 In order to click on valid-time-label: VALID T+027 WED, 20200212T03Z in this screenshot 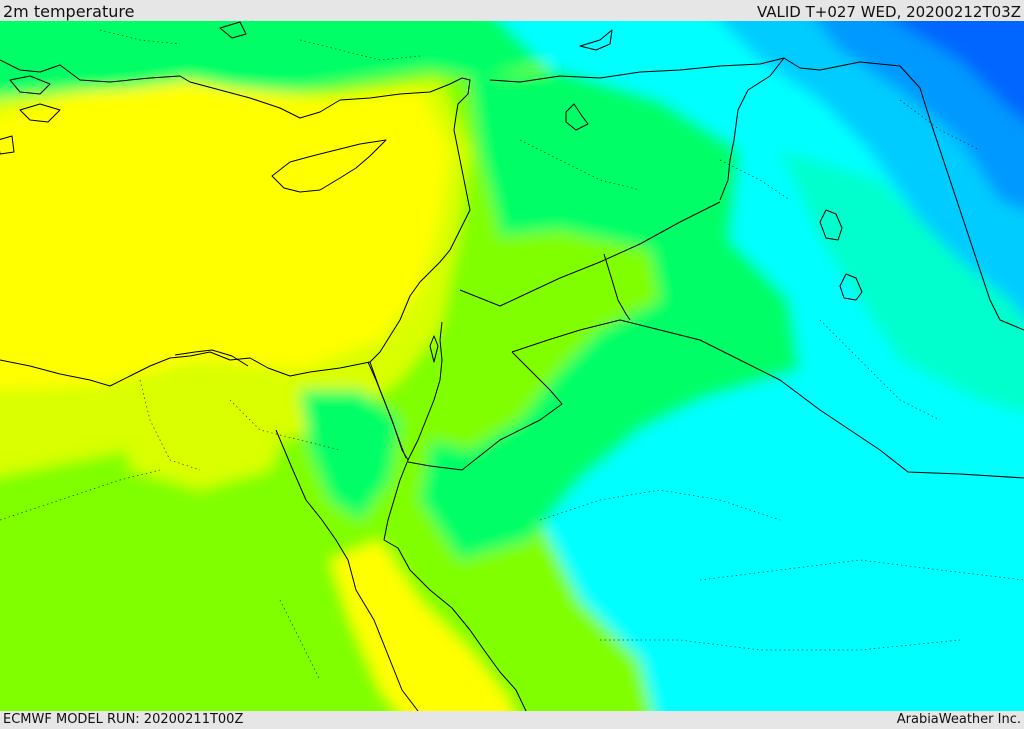, I will do `click(888, 12)`.